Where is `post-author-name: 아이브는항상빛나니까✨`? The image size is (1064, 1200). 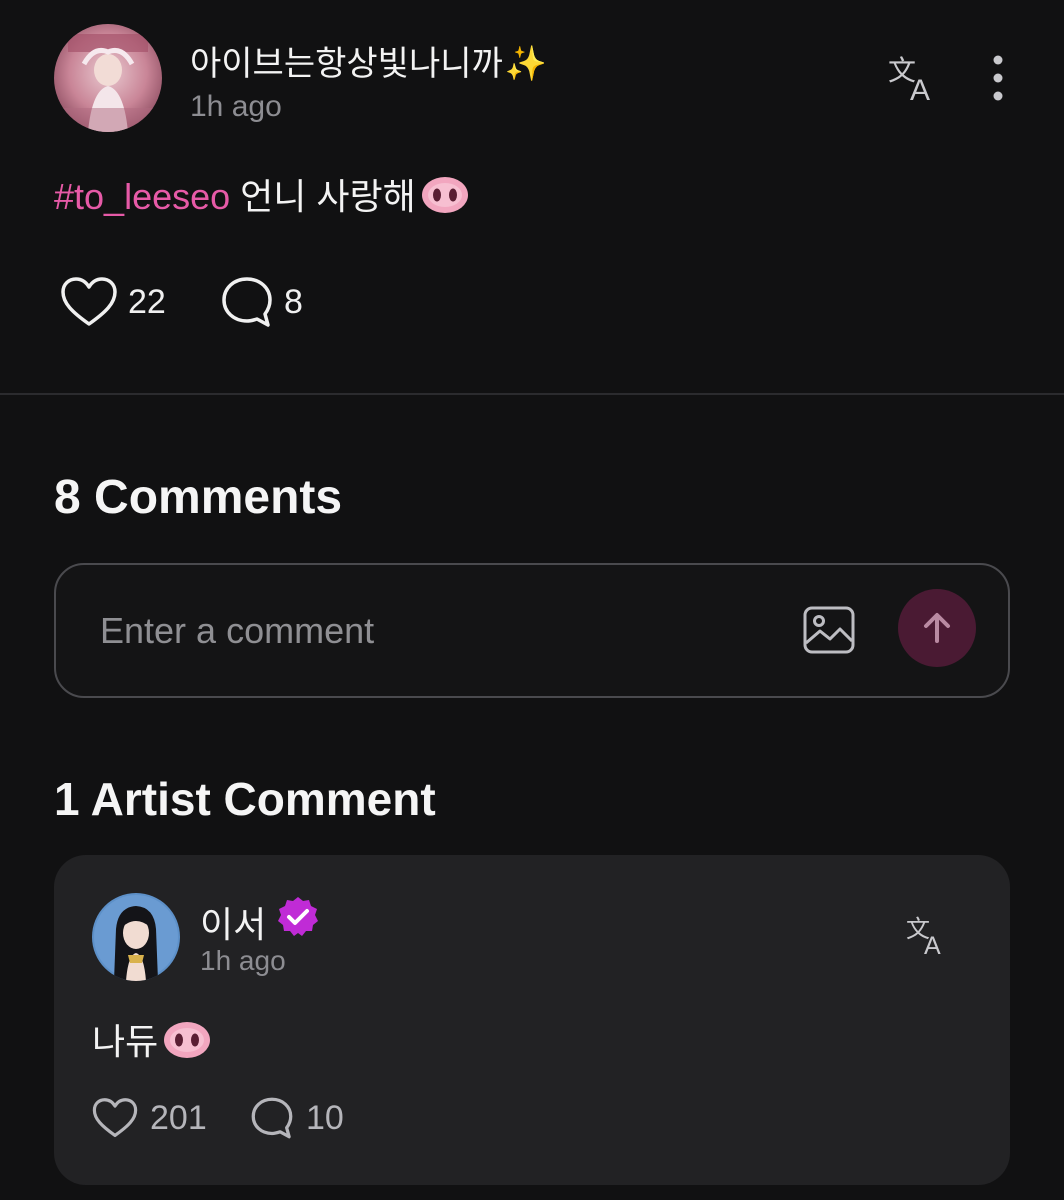
post-author-name: 아이브는항상빛나니까✨ is located at coordinates (368, 60).